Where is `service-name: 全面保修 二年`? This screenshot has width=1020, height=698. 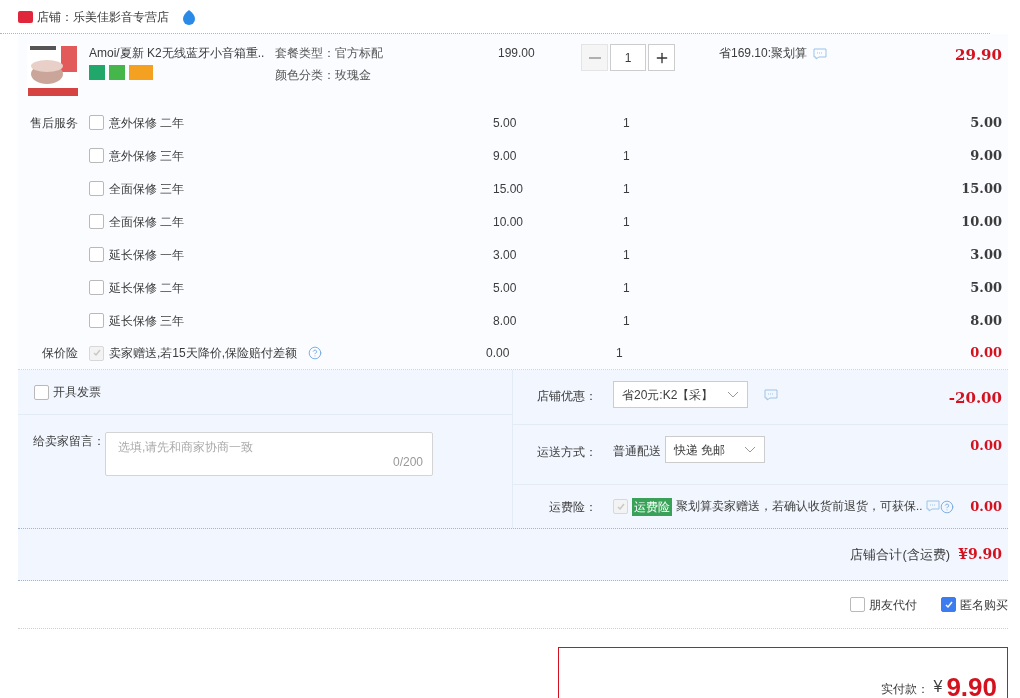 service-name: 全面保修 二年 is located at coordinates (301, 221).